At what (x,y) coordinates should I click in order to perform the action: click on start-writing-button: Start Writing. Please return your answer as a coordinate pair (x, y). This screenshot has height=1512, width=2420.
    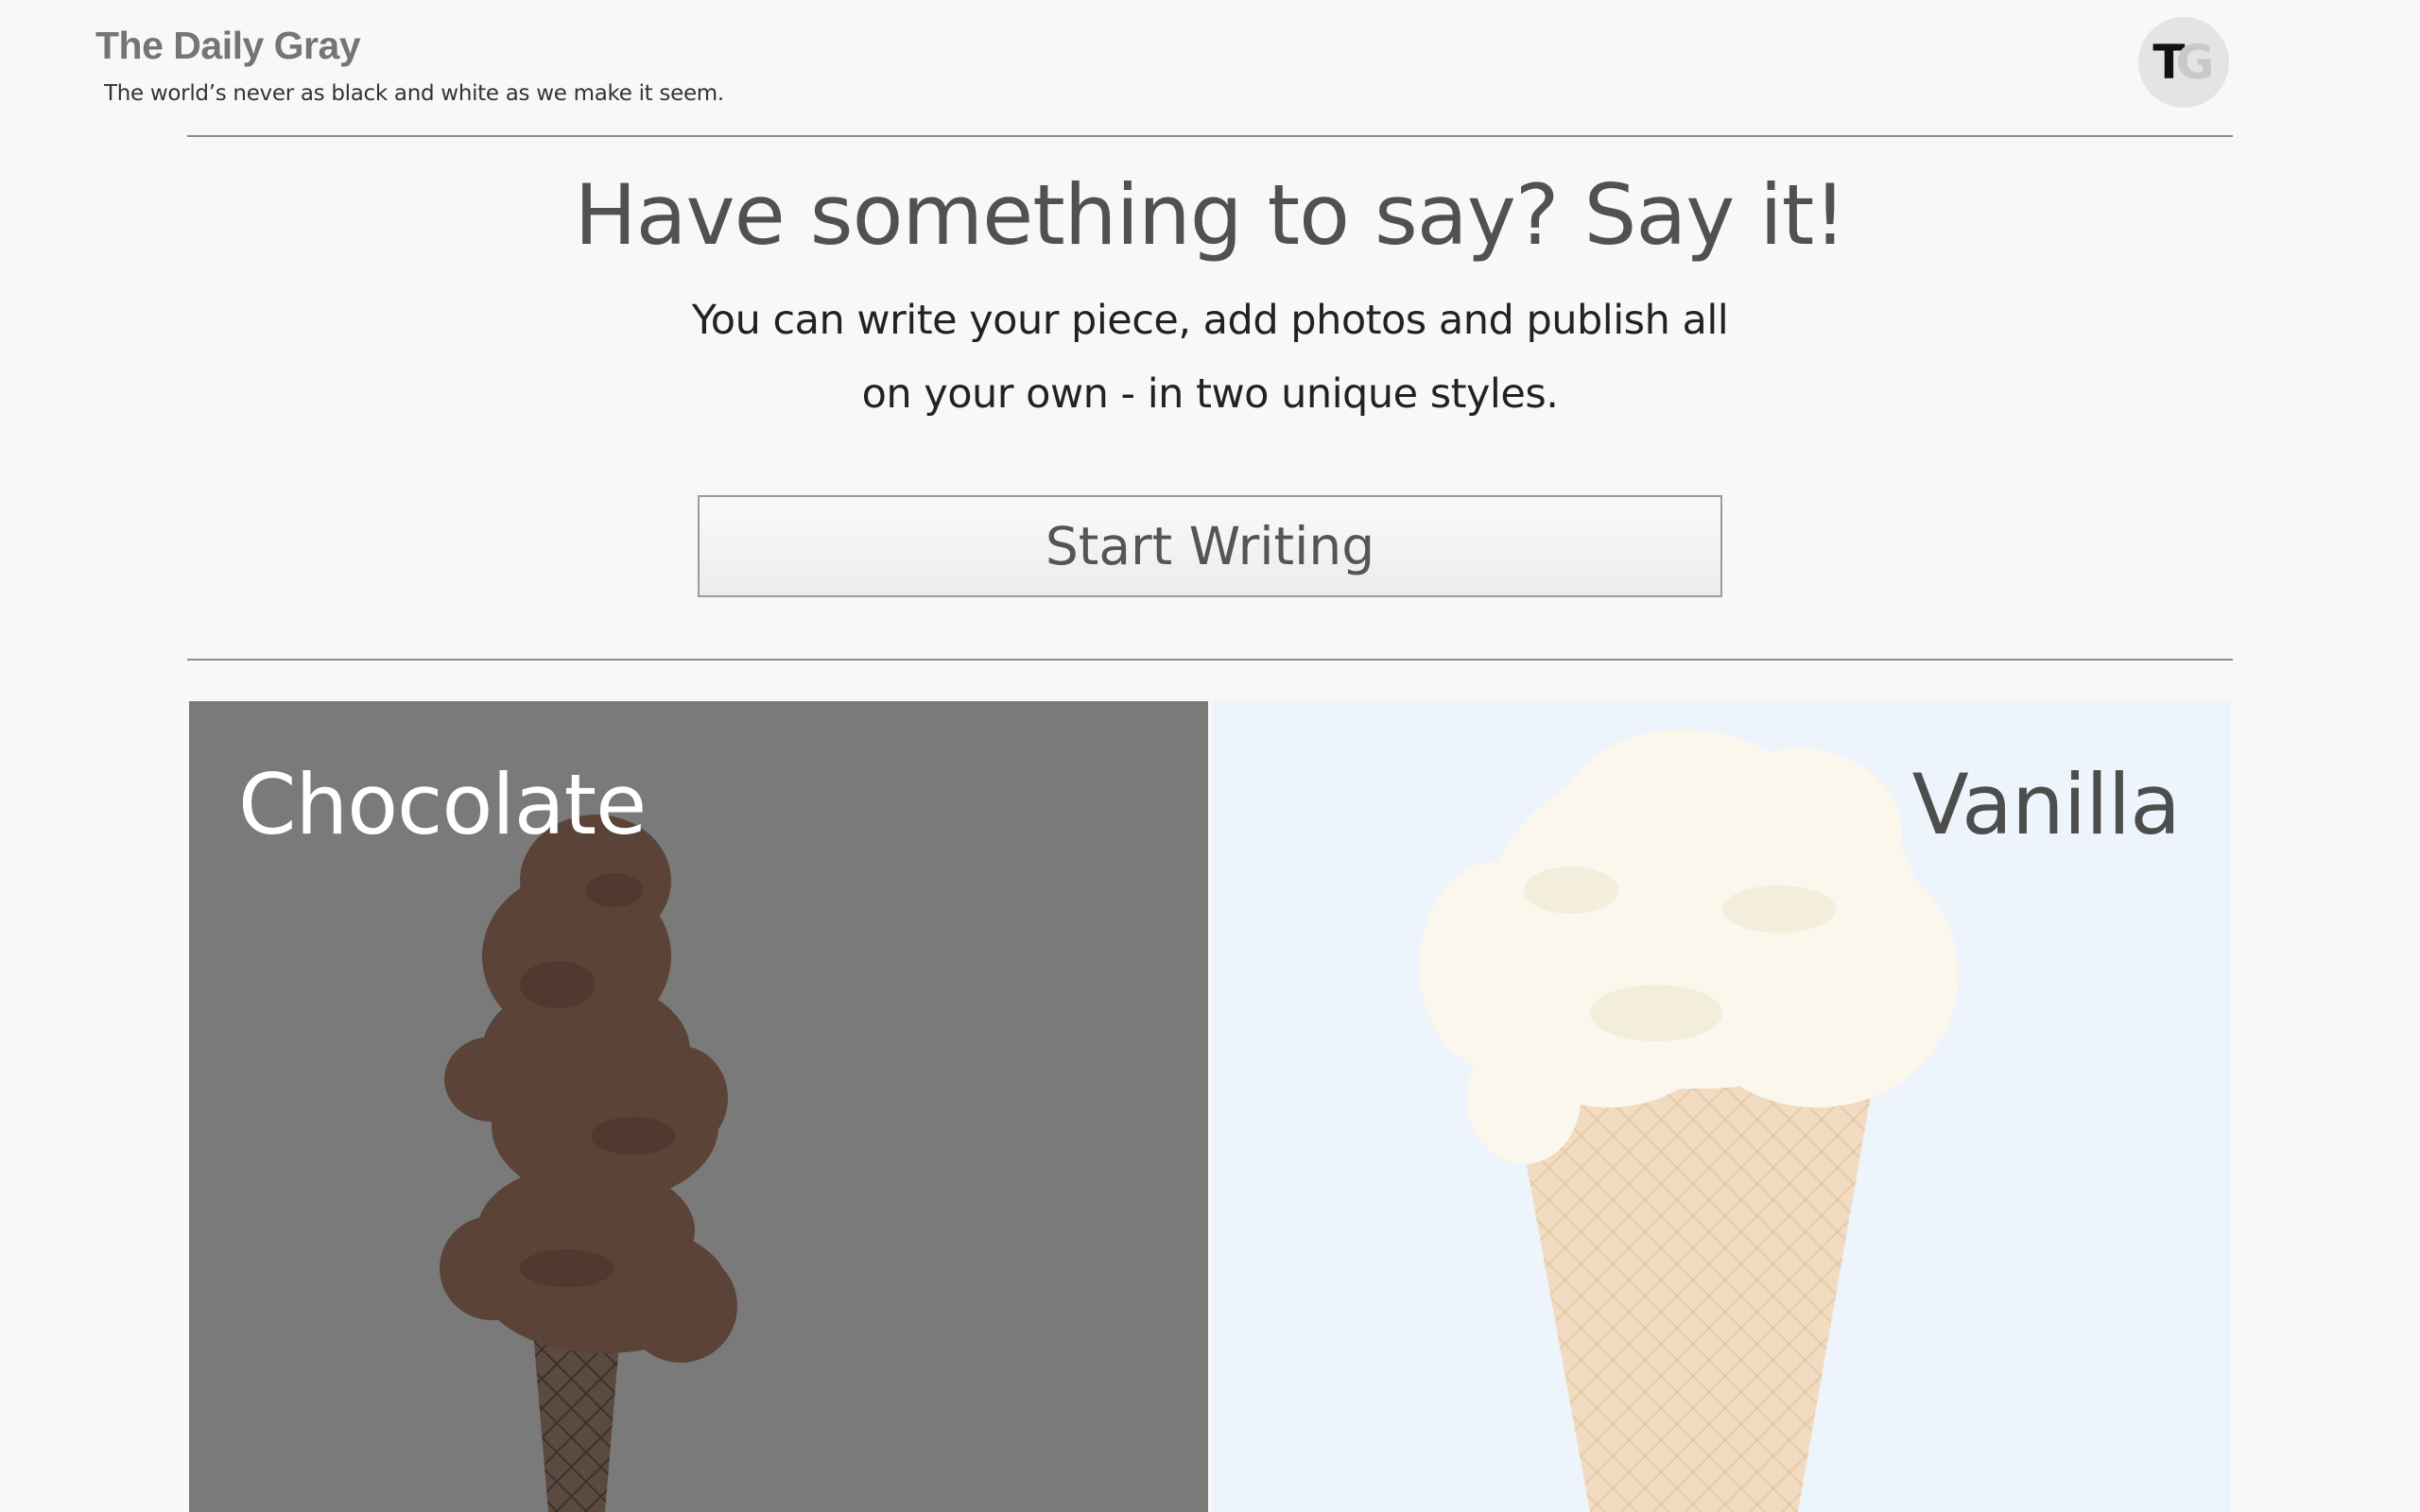
    Looking at the image, I should click on (1210, 546).